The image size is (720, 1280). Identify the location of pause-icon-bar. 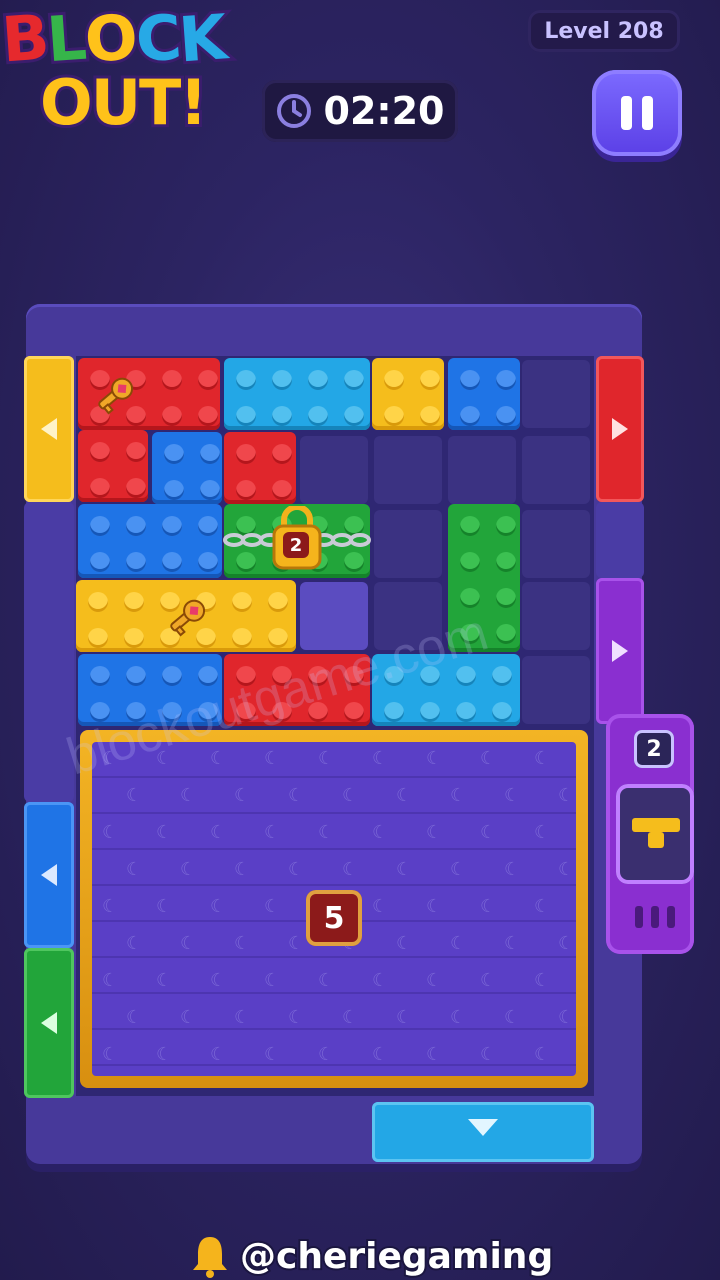
(647, 113).